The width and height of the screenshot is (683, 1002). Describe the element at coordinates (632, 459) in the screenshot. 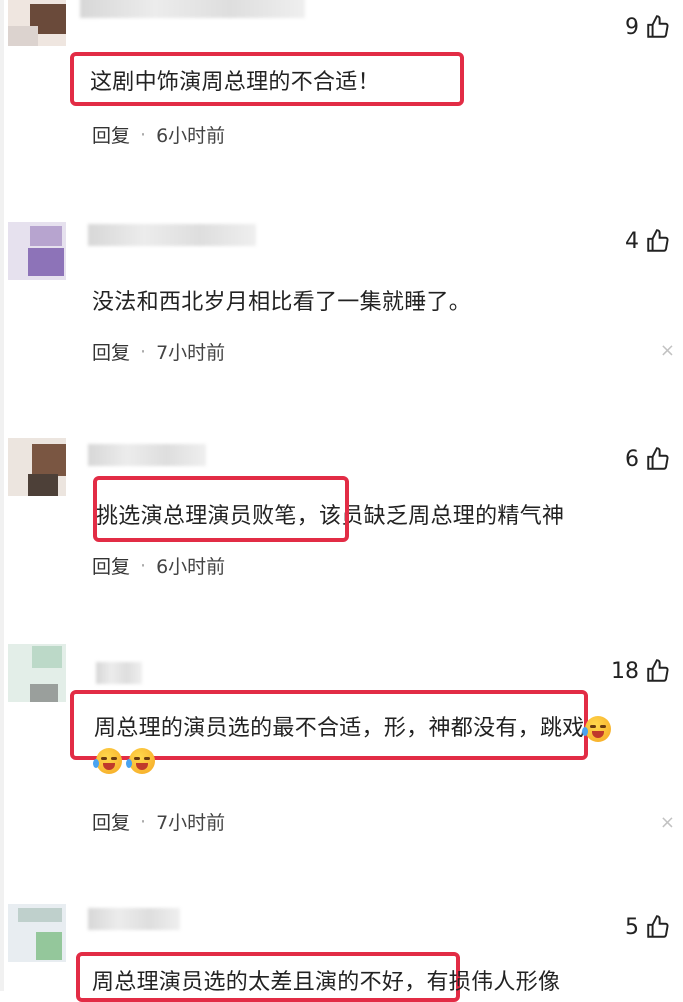

I see `like-count: 6` at that location.